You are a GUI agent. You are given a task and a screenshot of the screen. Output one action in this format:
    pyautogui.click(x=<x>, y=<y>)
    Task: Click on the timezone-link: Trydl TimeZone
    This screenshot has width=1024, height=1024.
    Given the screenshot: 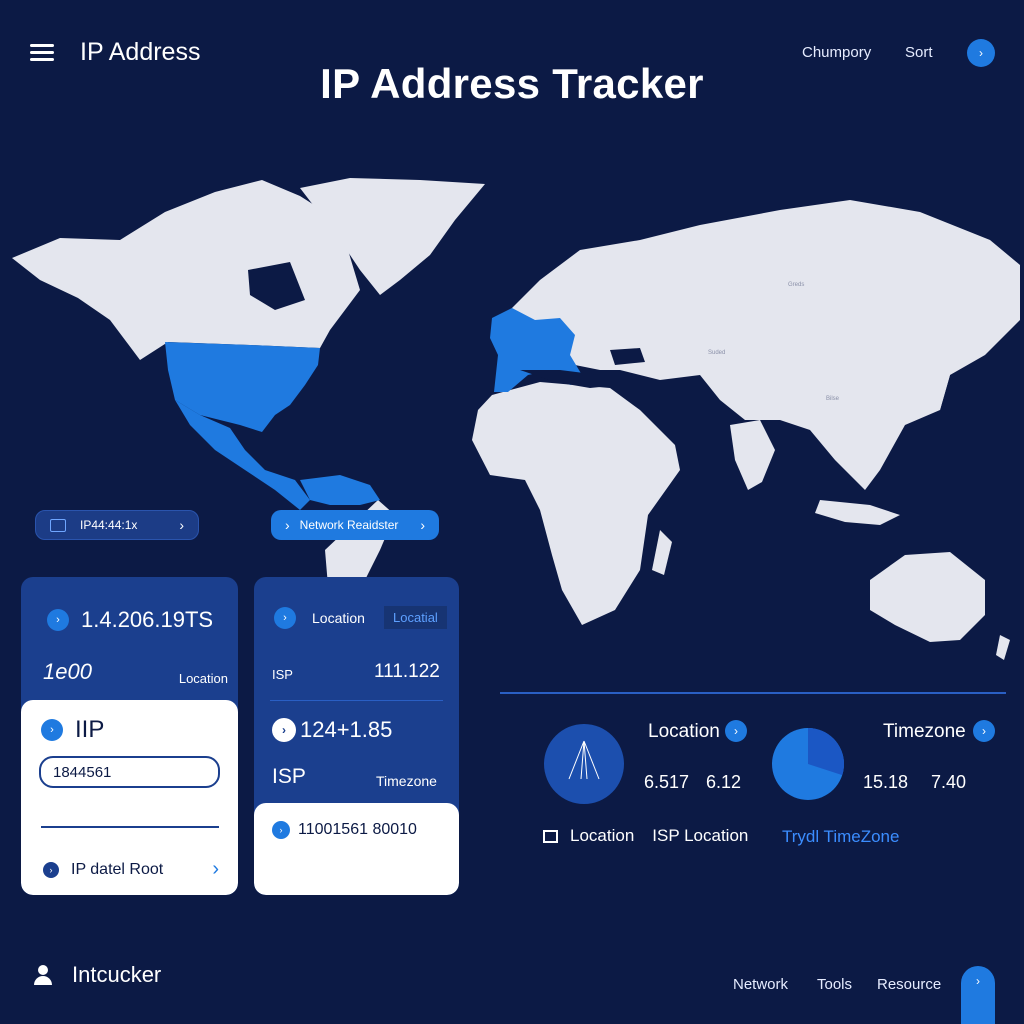 What is the action you would take?
    pyautogui.click(x=840, y=837)
    